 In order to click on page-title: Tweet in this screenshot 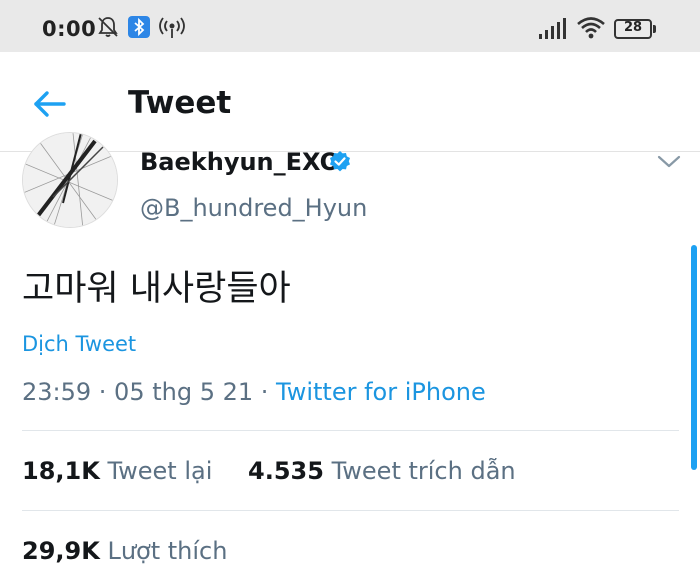, I will do `click(180, 103)`.